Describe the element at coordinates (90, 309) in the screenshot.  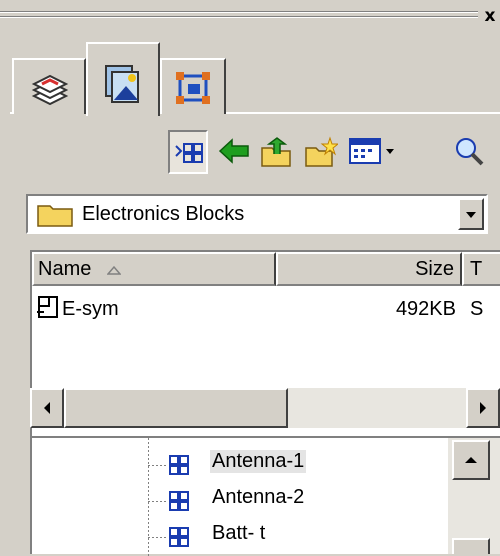
I see `list-item-name: E-sym` at that location.